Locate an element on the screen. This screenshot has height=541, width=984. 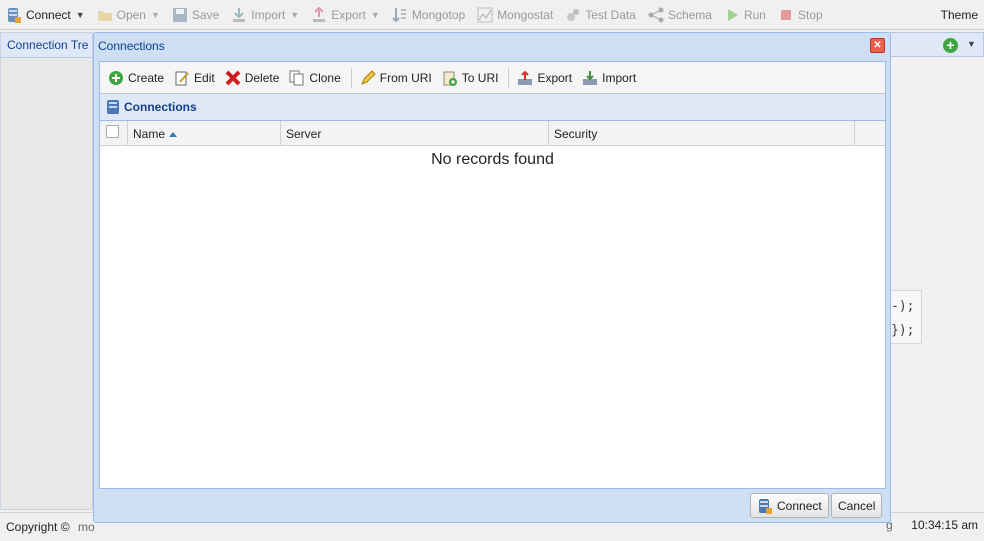
close-button: ✕ is located at coordinates (877, 45).